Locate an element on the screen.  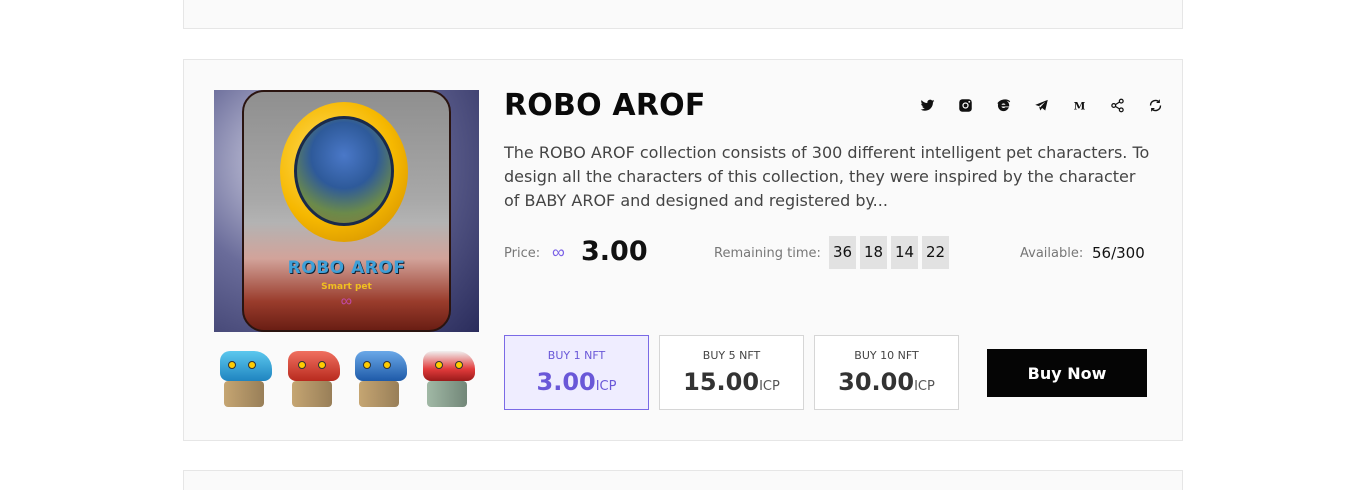
twitter-icon is located at coordinates (927, 107).